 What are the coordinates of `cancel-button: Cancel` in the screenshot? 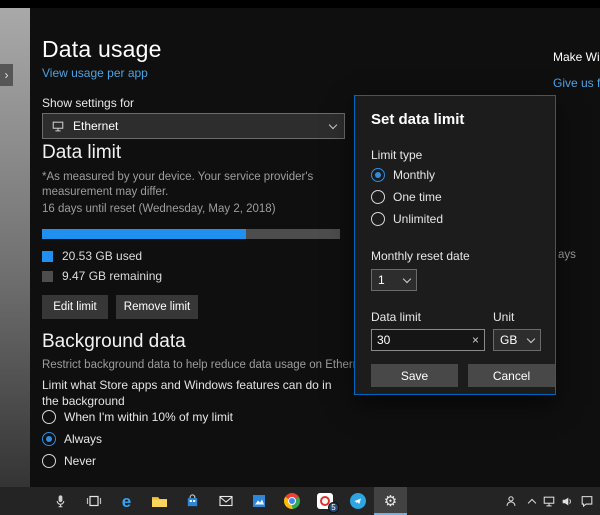 It's located at (511, 375).